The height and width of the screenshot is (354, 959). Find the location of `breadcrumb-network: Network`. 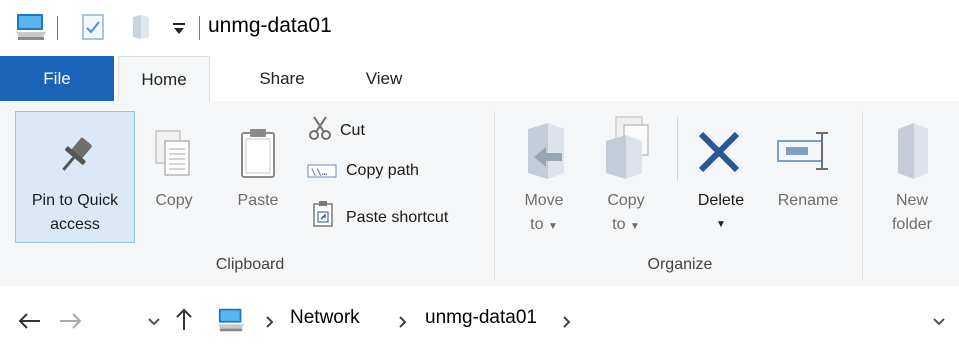

breadcrumb-network: Network is located at coordinates (325, 318).